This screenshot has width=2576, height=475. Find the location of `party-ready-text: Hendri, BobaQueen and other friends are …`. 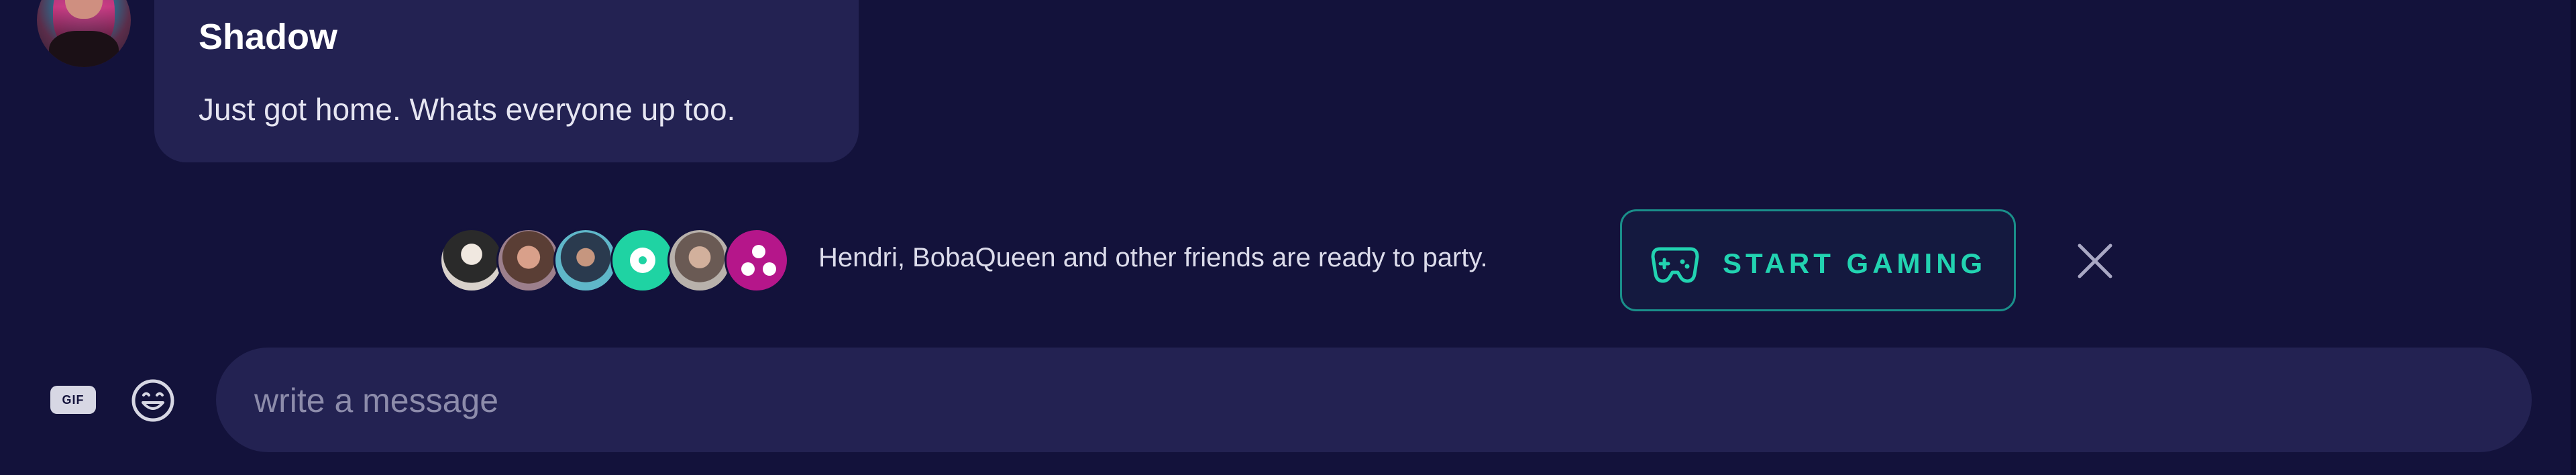

party-ready-text: Hendri, BobaQueen and other friends are … is located at coordinates (1153, 257).